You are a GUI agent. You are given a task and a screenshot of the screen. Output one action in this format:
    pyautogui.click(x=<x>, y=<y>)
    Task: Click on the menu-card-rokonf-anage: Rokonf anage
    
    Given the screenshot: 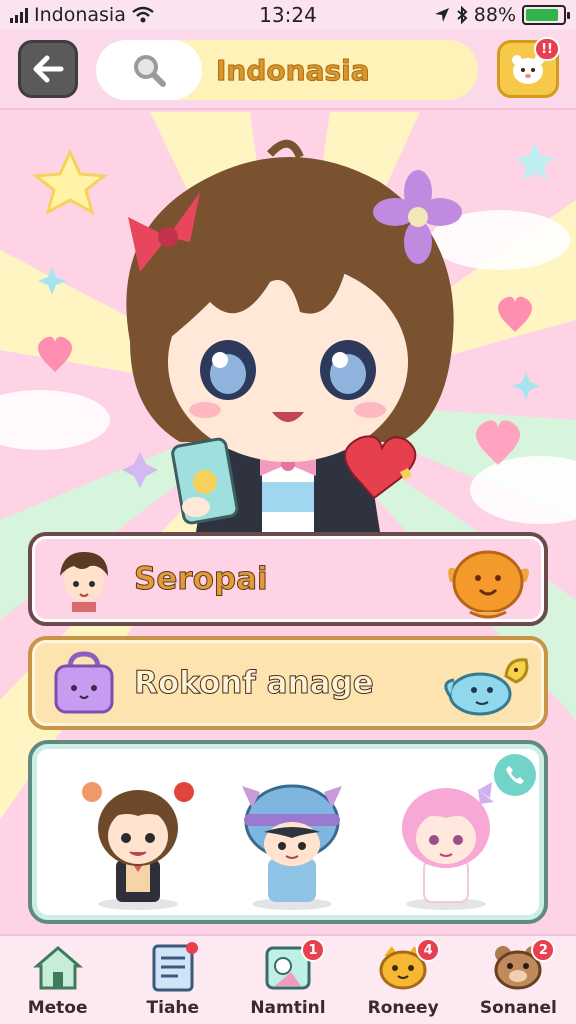 What is the action you would take?
    pyautogui.click(x=288, y=683)
    